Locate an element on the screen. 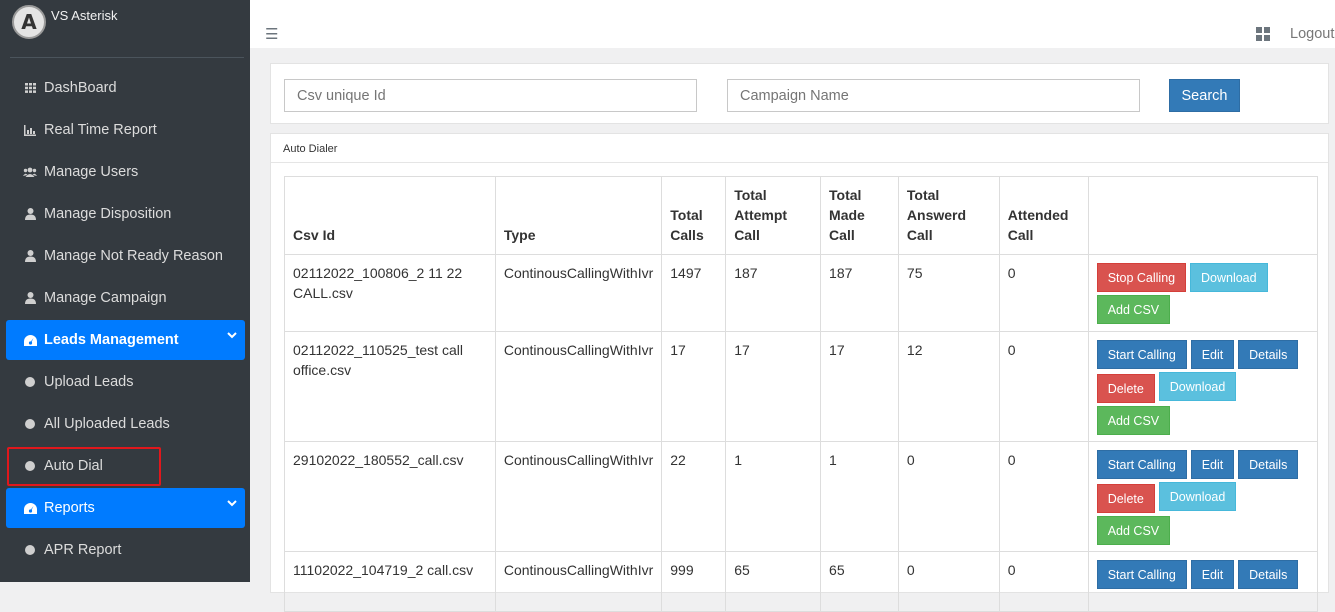 This screenshot has height=612, width=1335. search-button: Search is located at coordinates (1204, 95).